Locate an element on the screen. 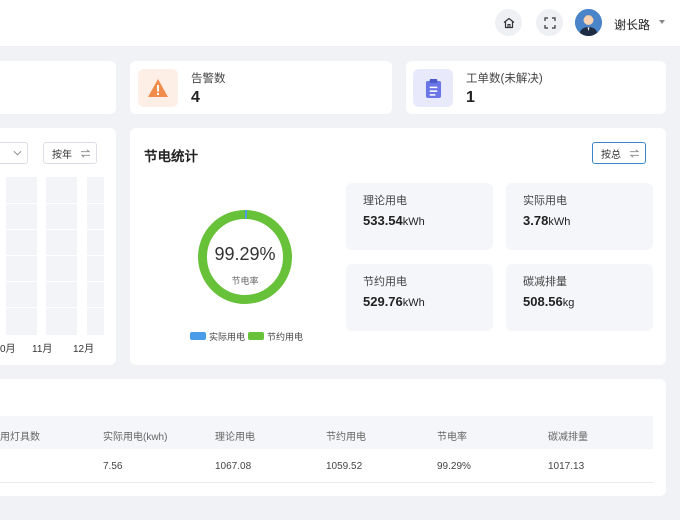 The image size is (680, 520). tile-value: 508.56kg is located at coordinates (548, 301).